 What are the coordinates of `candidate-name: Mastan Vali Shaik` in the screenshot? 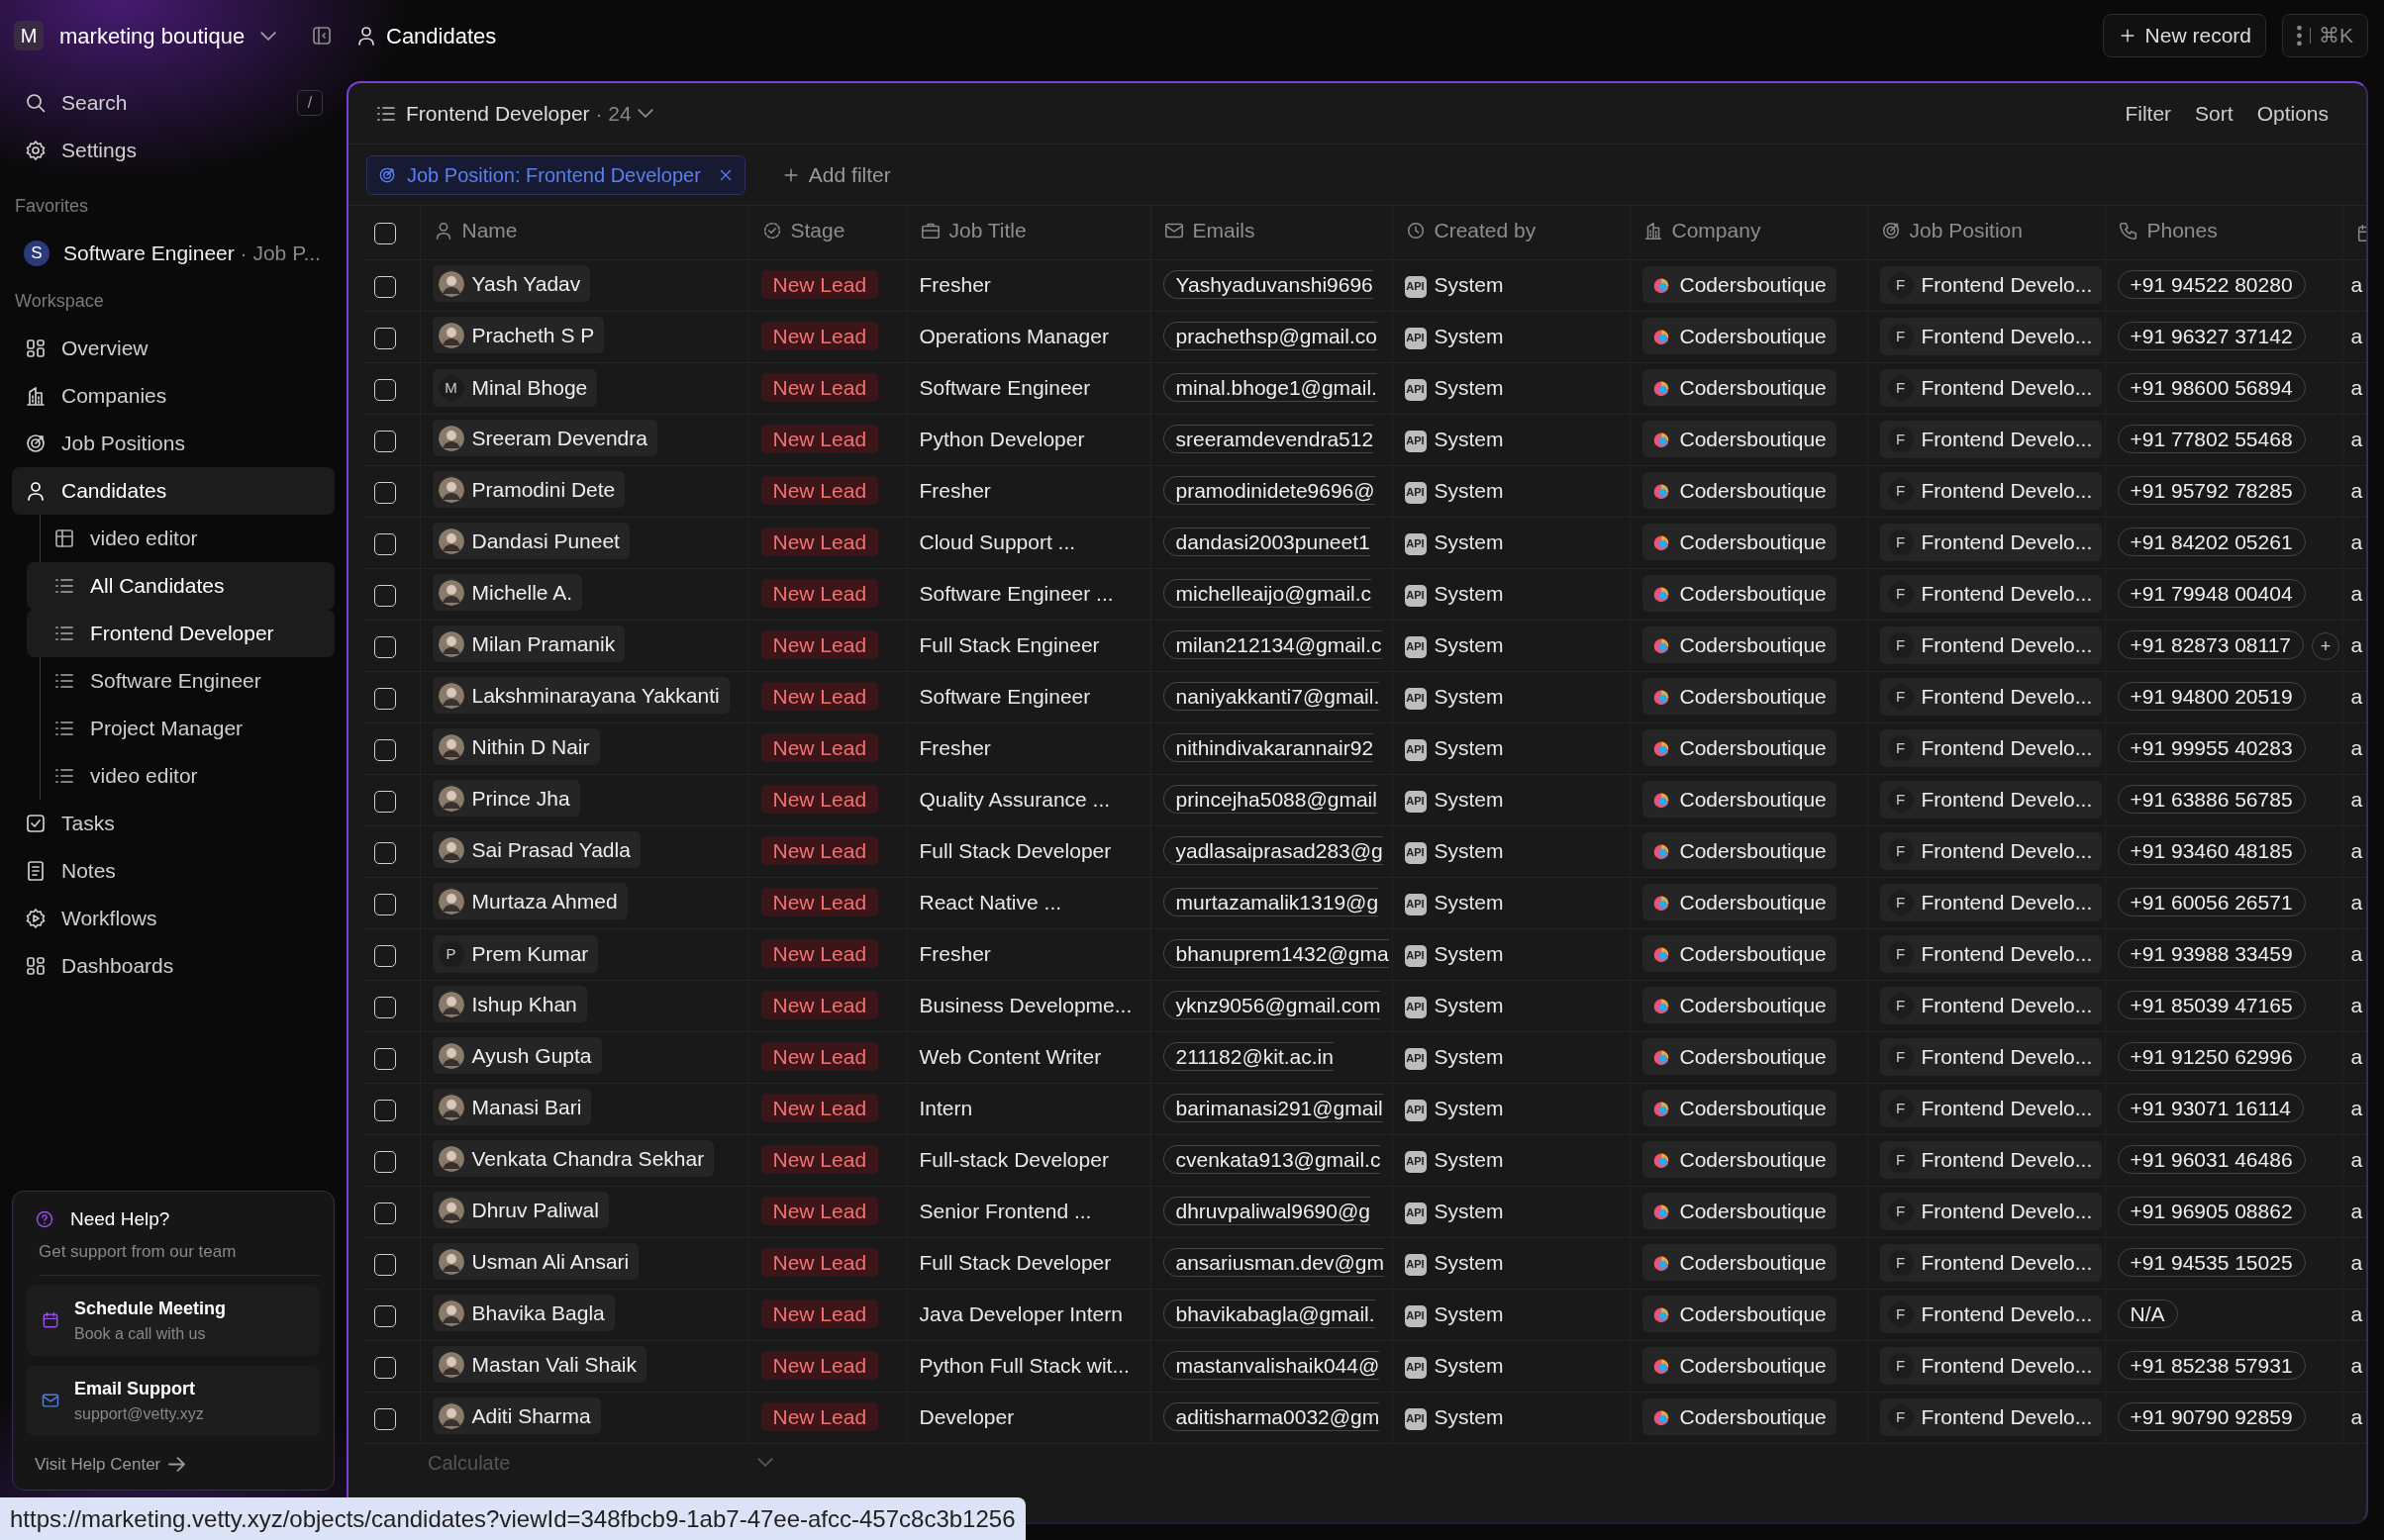 It's located at (539, 1364).